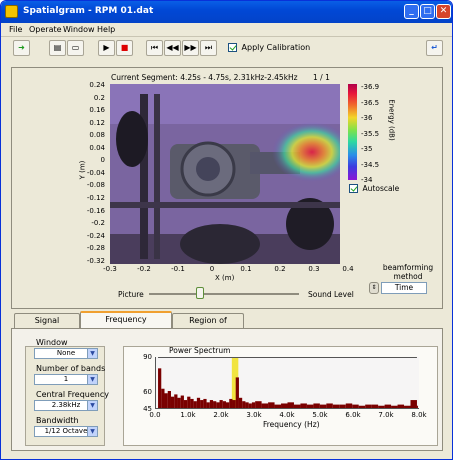  I want to click on y-tick-label: -0.08, so click(95, 185).